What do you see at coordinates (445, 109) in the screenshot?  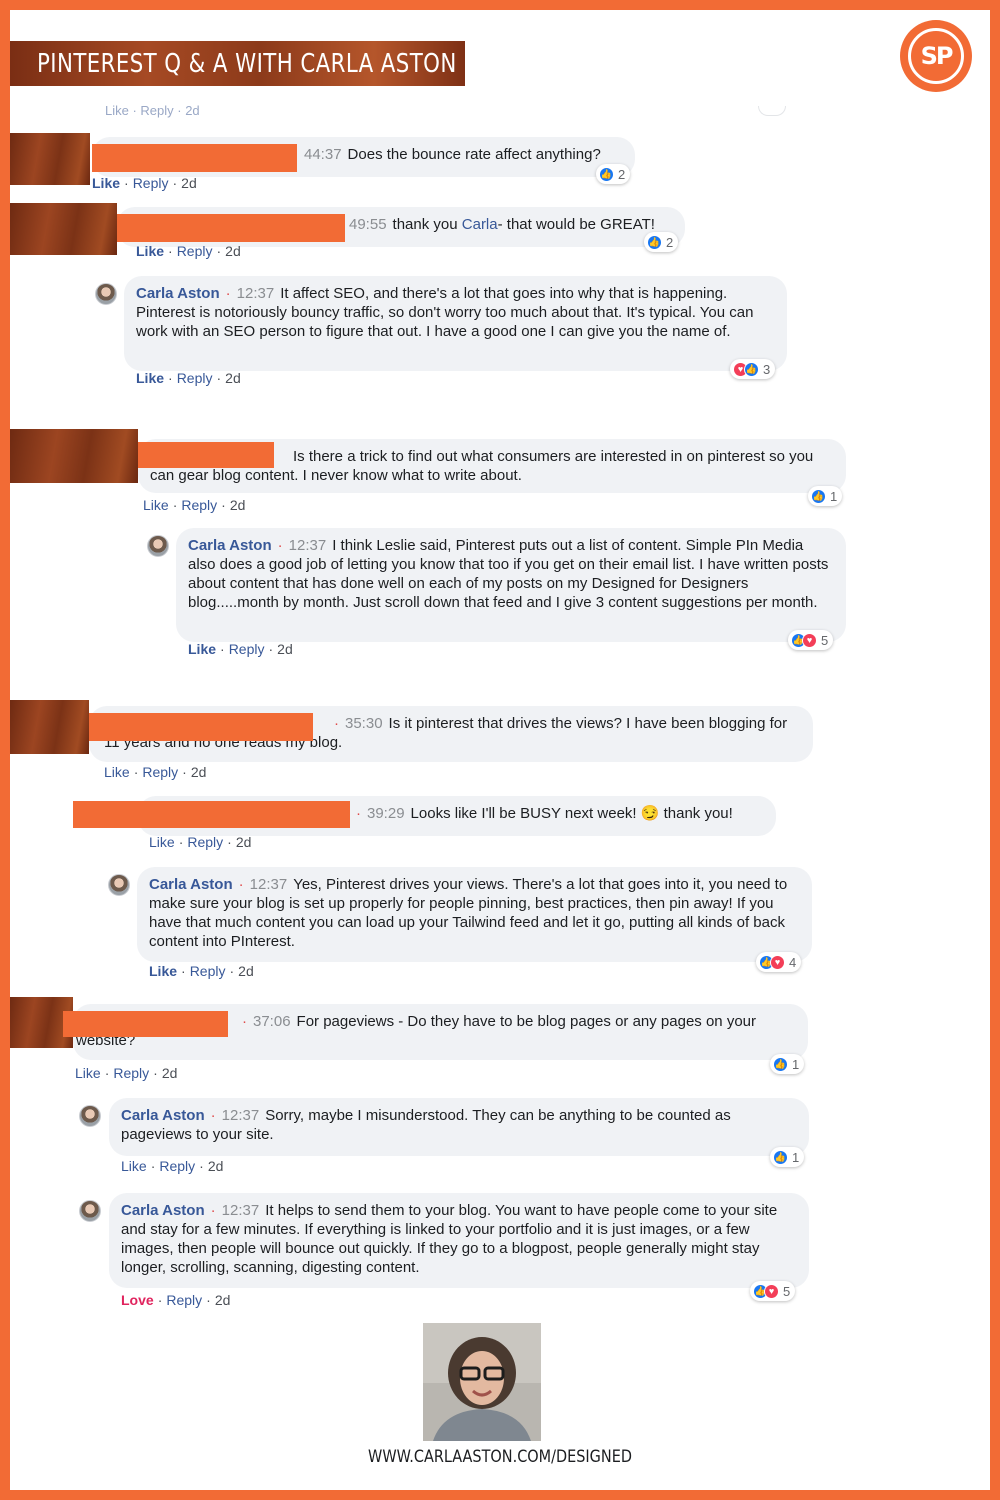 I see `cut-off-actions: Like · Reply · 2d` at bounding box center [445, 109].